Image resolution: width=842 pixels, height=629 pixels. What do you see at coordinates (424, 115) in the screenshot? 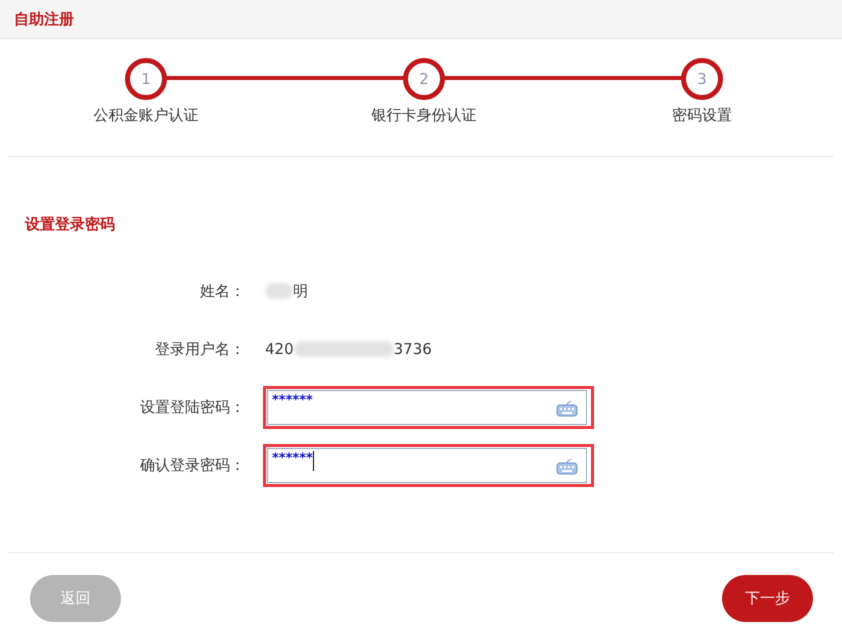
I see `step-label: 银行卡身份认证` at bounding box center [424, 115].